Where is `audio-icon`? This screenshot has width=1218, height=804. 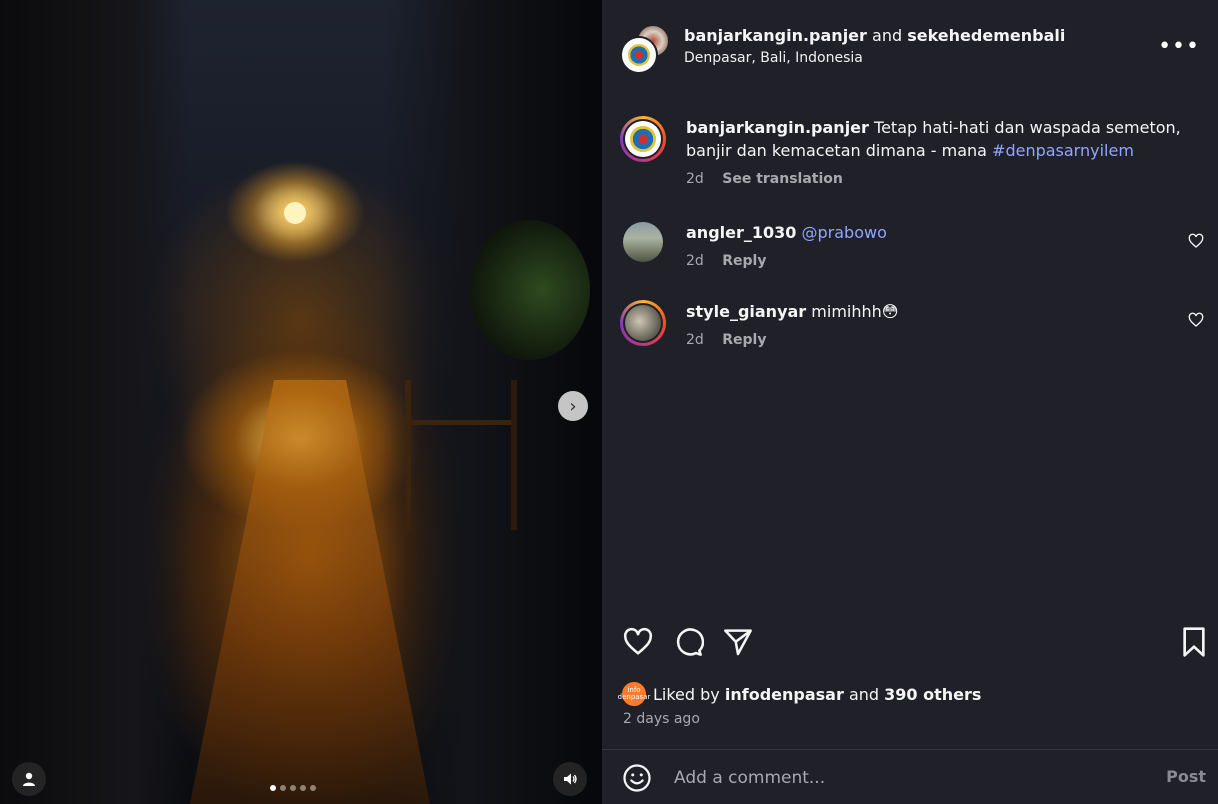 audio-icon is located at coordinates (570, 779).